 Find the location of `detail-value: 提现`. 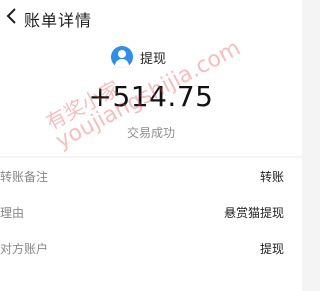

detail-value: 提现 is located at coordinates (271, 249).